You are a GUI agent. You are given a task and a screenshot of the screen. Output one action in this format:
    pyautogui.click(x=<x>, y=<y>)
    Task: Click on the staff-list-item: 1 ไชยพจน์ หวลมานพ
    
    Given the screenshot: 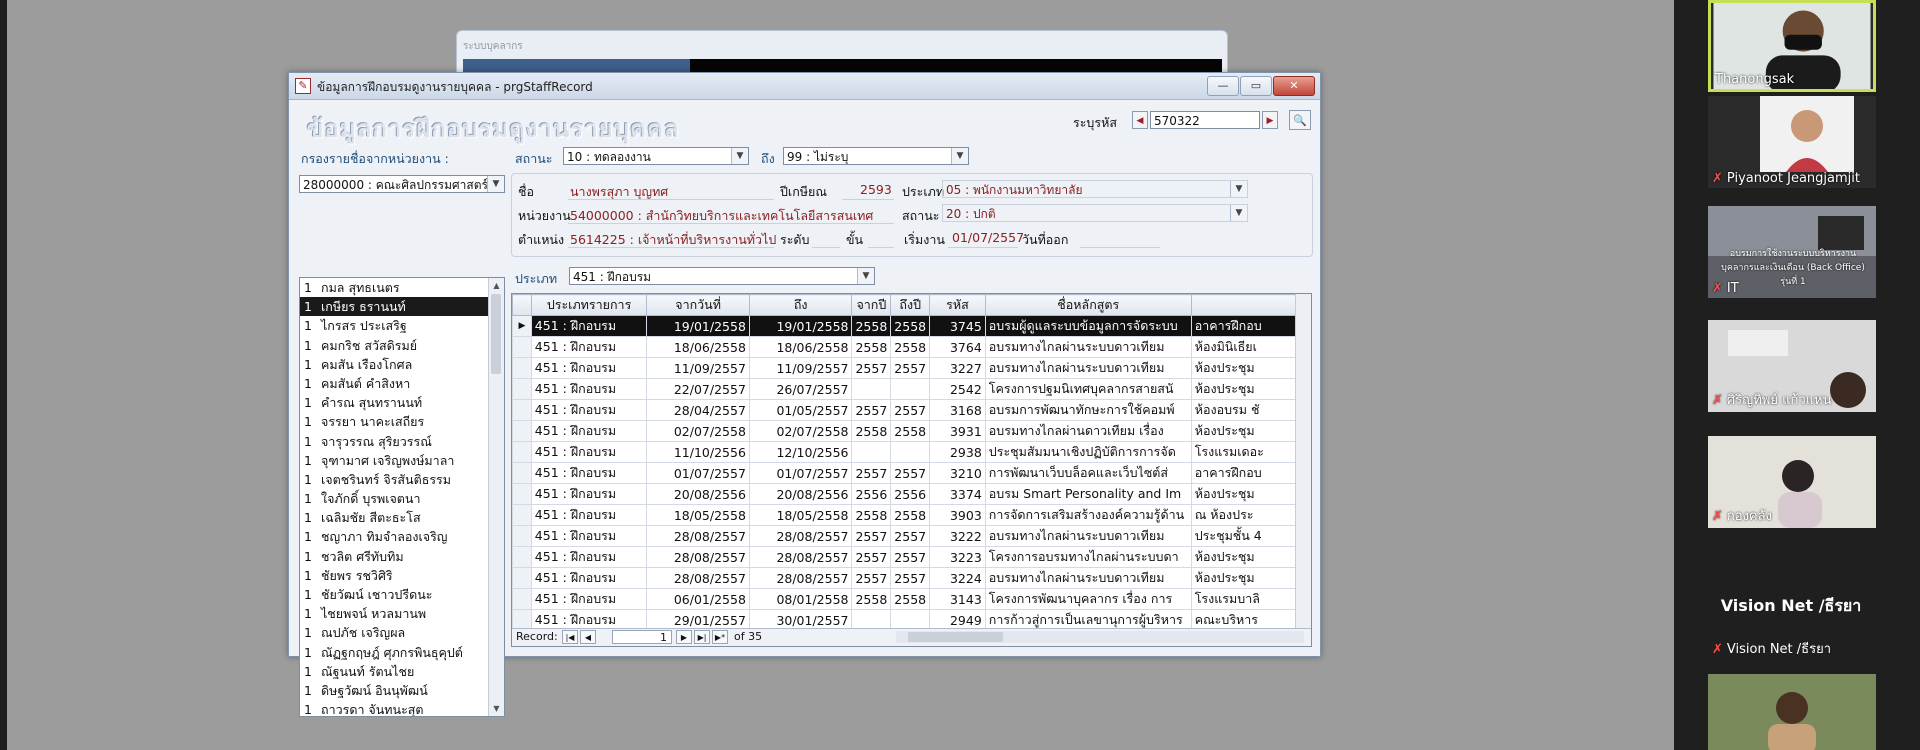 What is the action you would take?
    pyautogui.click(x=402, y=613)
    